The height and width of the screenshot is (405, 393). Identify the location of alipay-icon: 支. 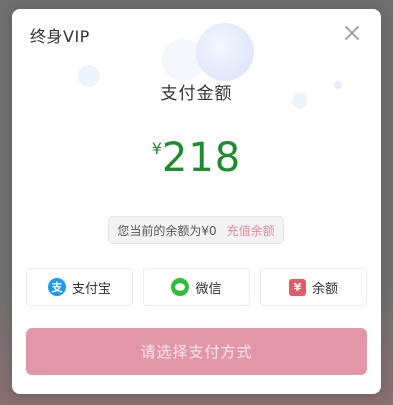
(56, 287).